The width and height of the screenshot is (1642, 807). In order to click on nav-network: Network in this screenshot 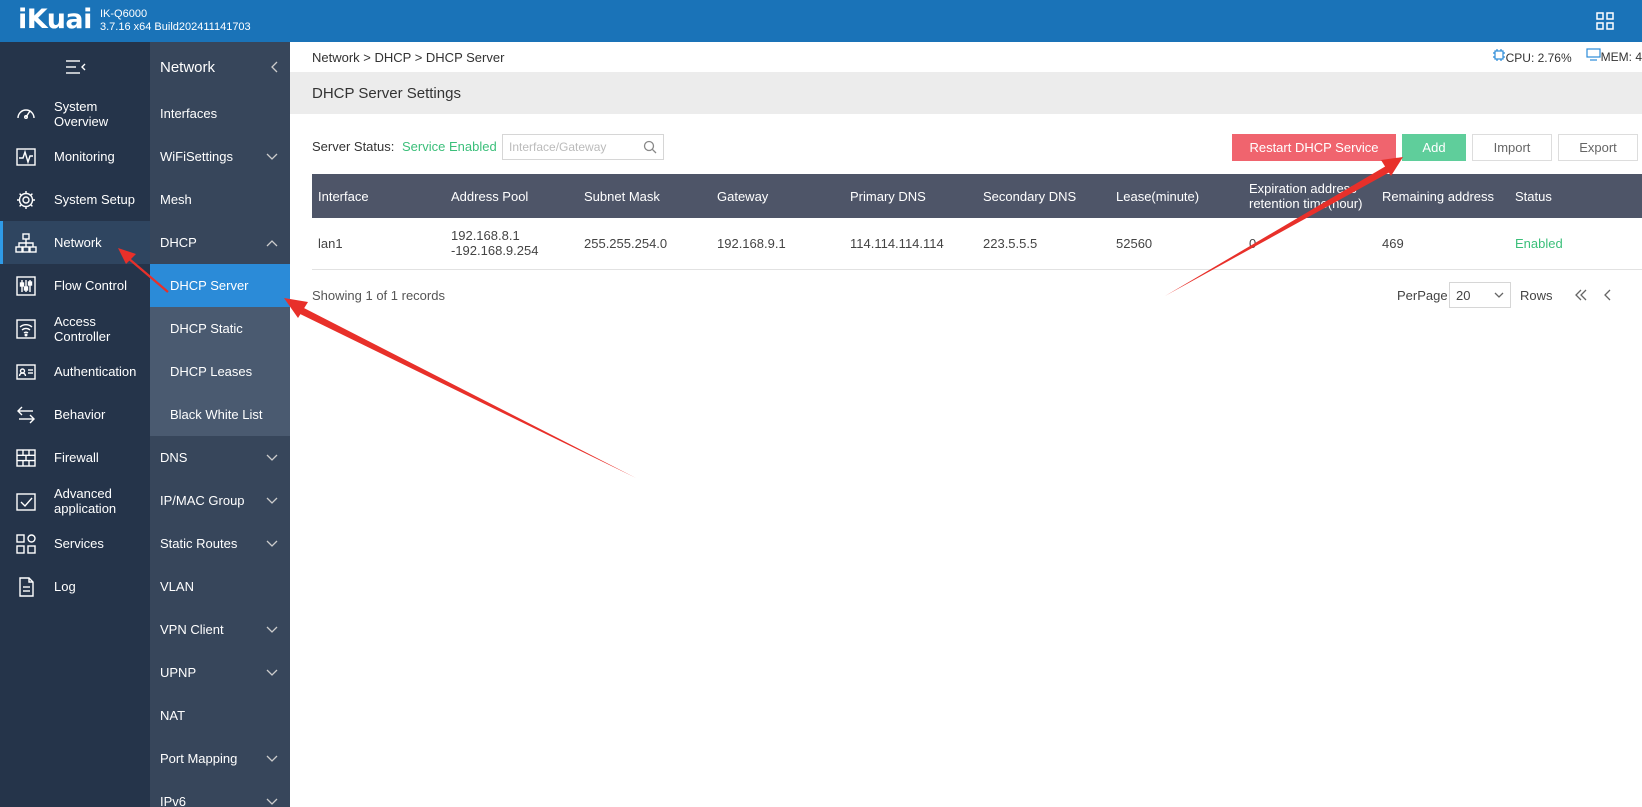, I will do `click(75, 242)`.